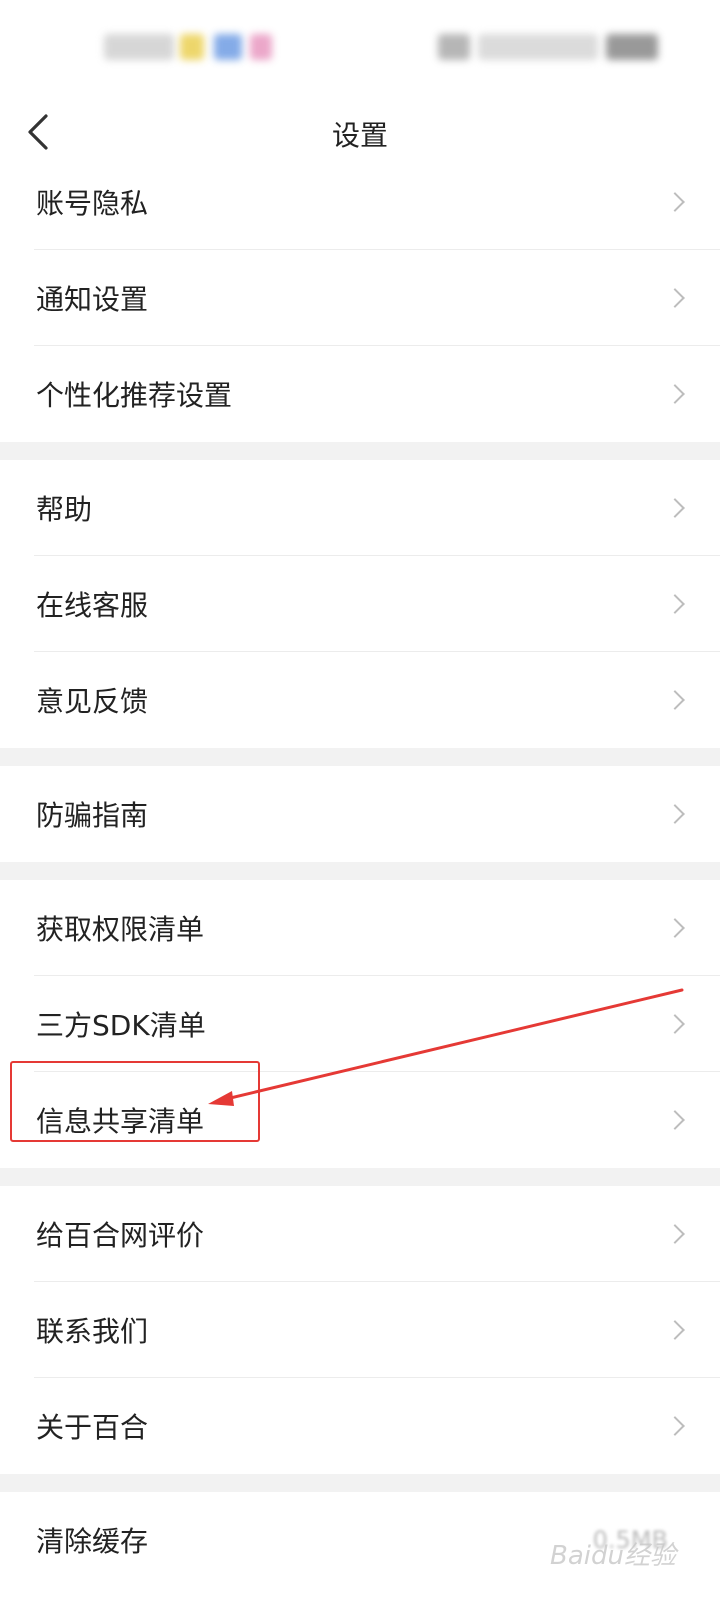 The image size is (720, 1600). I want to click on settings-item-rate-app: 给百合网评价, so click(360, 1234).